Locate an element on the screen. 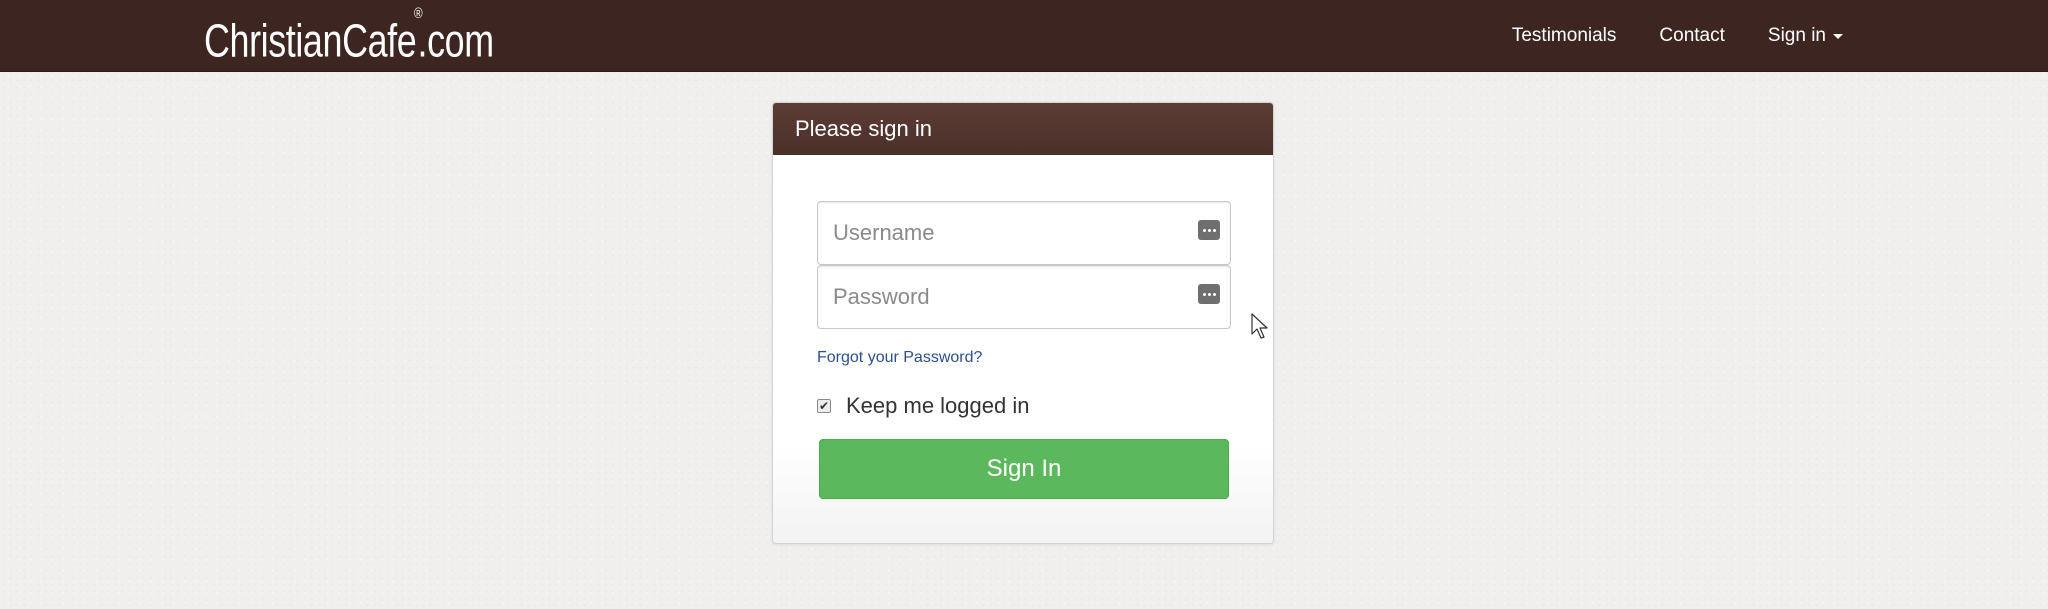 The image size is (2048, 609). password-field is located at coordinates (1024, 297).